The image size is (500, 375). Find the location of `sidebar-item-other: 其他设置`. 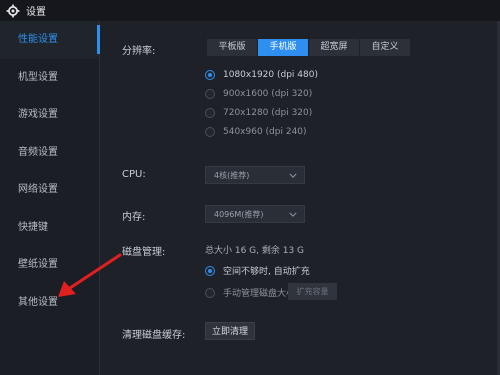

sidebar-item-other: 其他设置 is located at coordinates (49, 303).